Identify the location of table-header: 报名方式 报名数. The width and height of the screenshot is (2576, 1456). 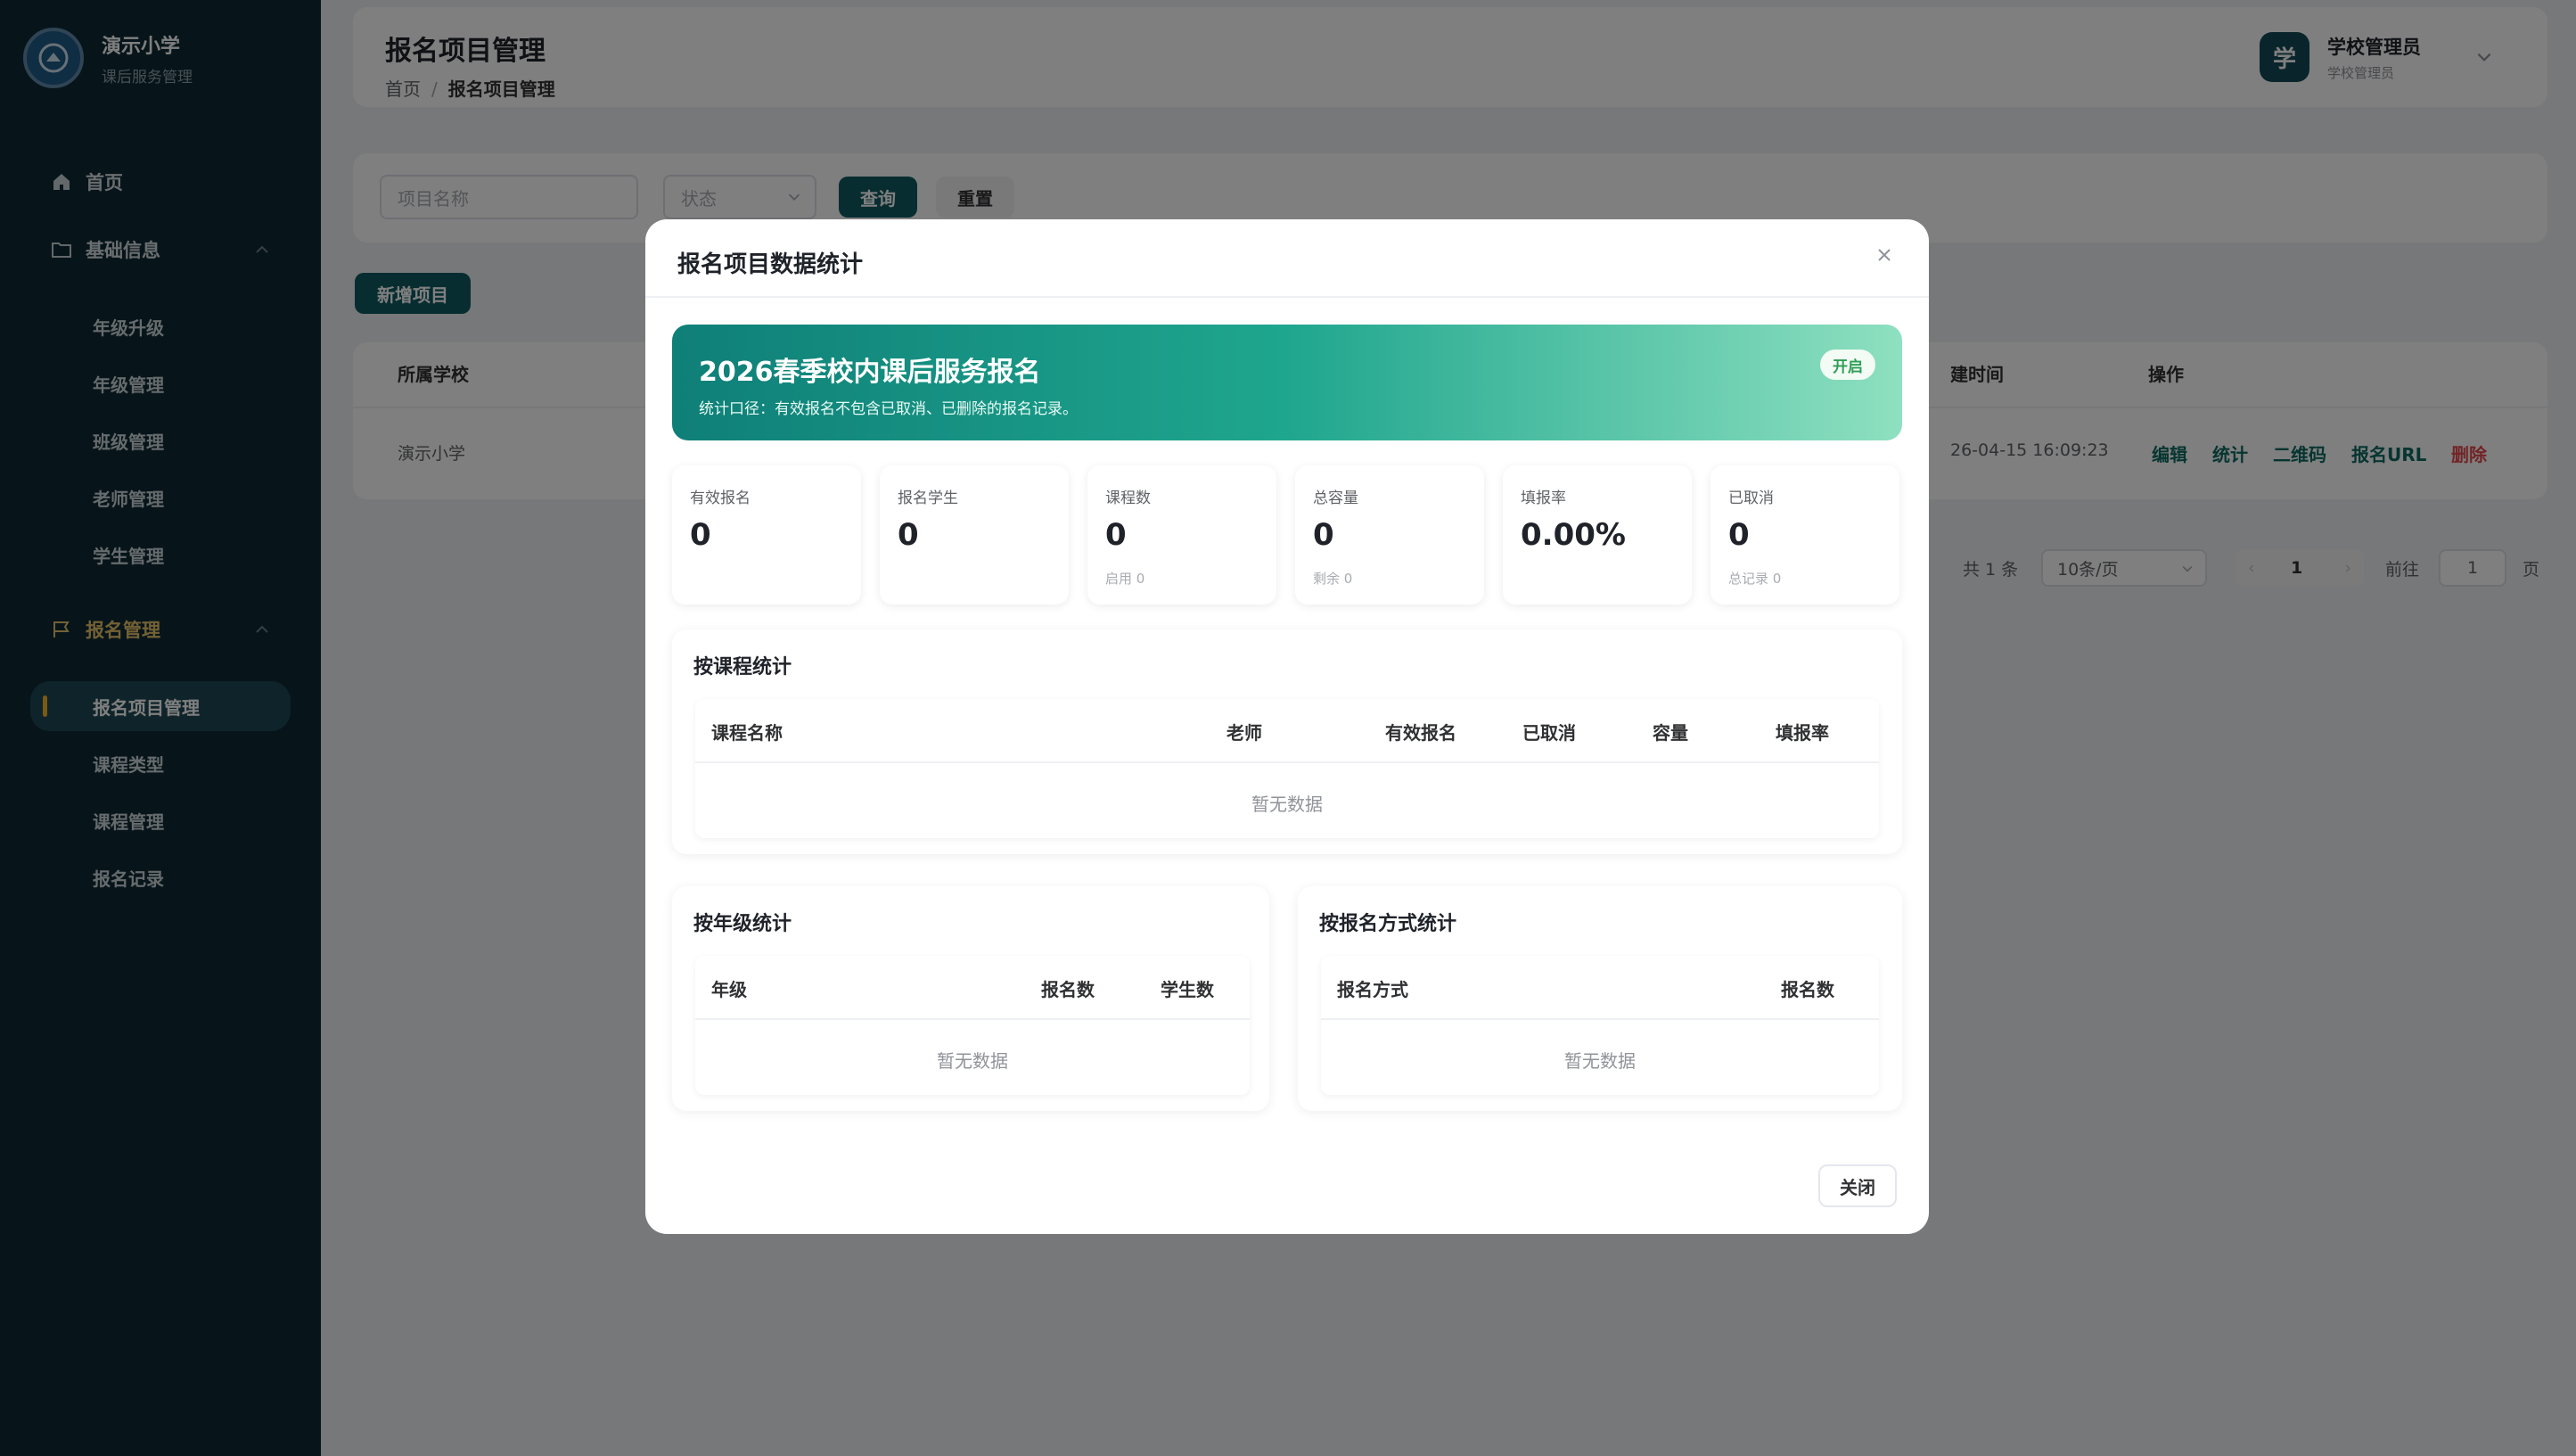
(1600, 988).